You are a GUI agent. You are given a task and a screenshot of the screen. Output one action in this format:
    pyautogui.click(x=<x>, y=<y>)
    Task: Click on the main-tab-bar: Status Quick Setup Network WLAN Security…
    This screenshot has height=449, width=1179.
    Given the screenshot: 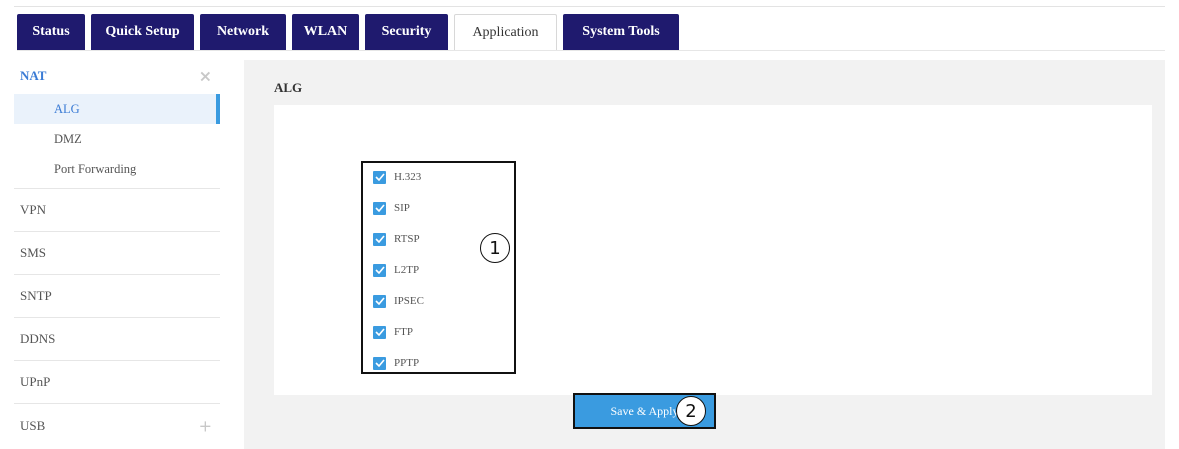 What is the action you would take?
    pyautogui.click(x=351, y=32)
    